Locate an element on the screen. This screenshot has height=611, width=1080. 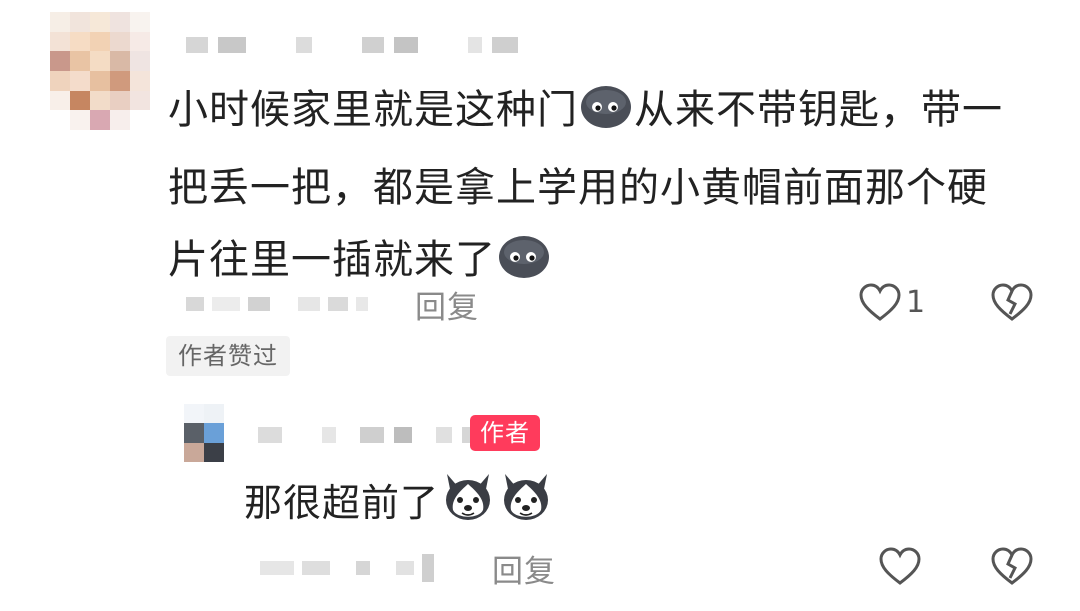
like-count: 1 is located at coordinates (916, 302).